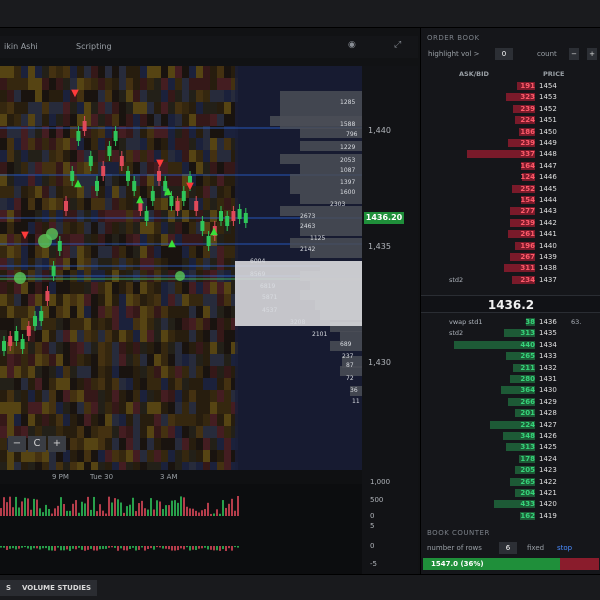  What do you see at coordinates (510, 246) in the screenshot?
I see `ask-row: 196 1440` at bounding box center [510, 246].